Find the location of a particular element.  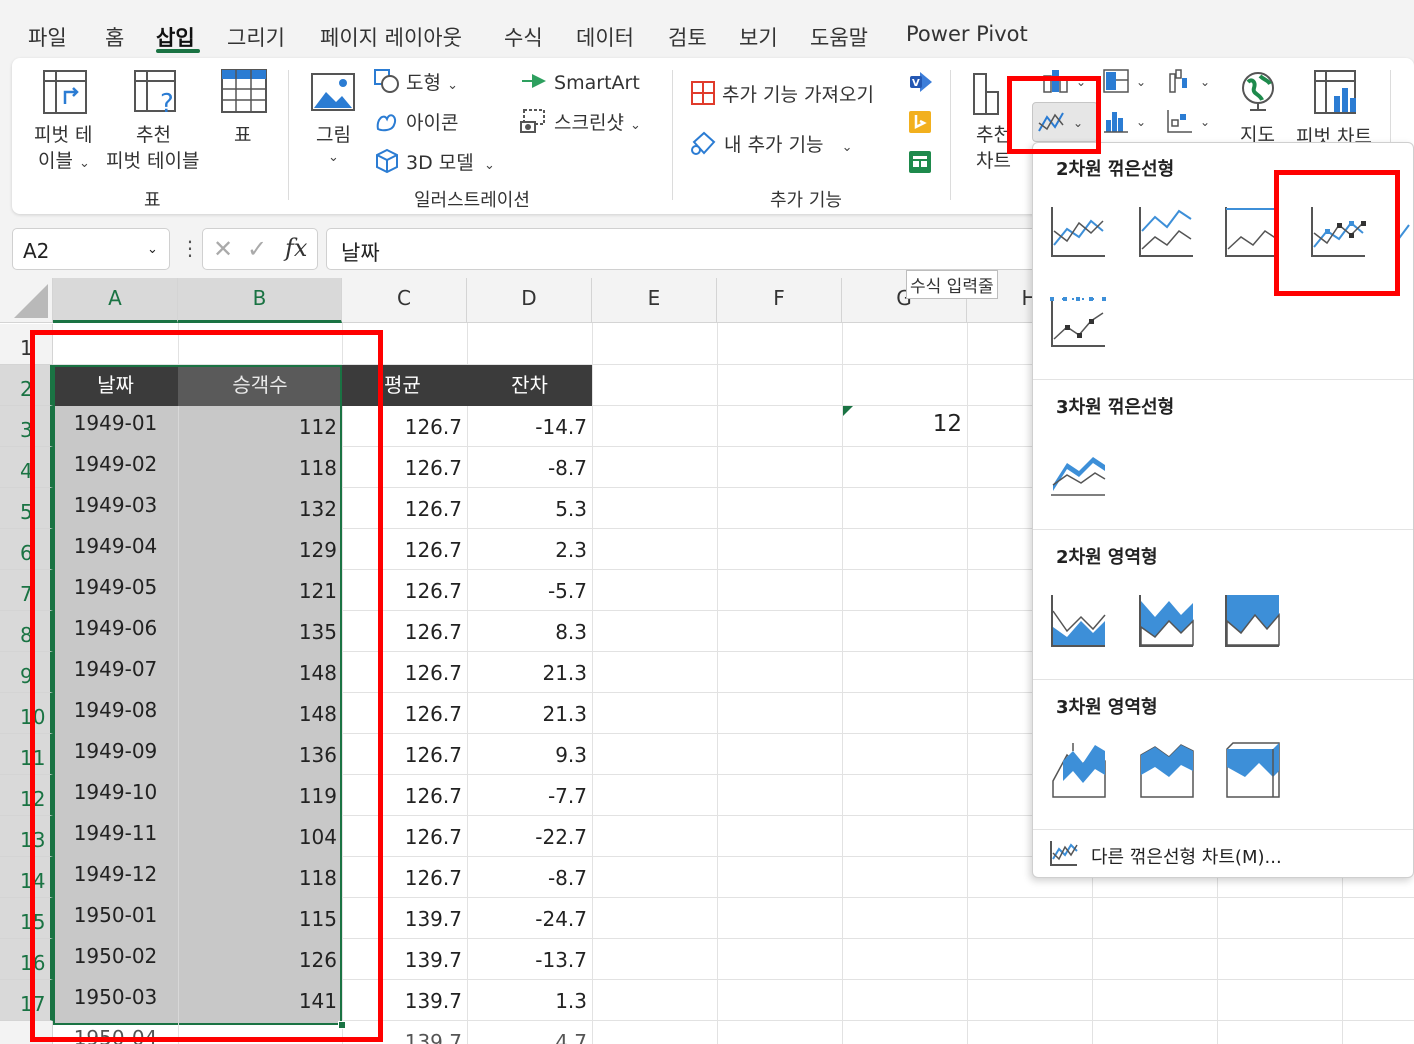

cell-g3: 12 is located at coordinates (902, 426).